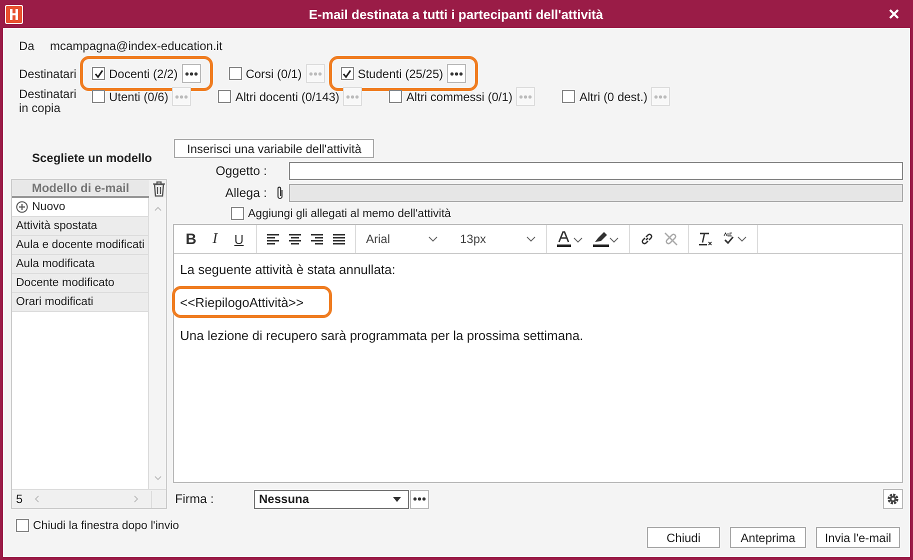  What do you see at coordinates (143, 73) in the screenshot?
I see `recipient-label: Docenti (2/2)` at bounding box center [143, 73].